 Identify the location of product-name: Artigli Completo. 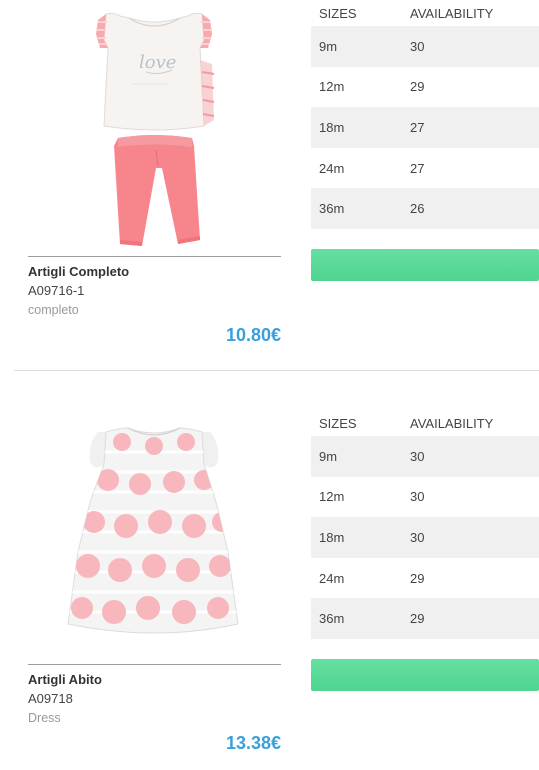
(154, 272).